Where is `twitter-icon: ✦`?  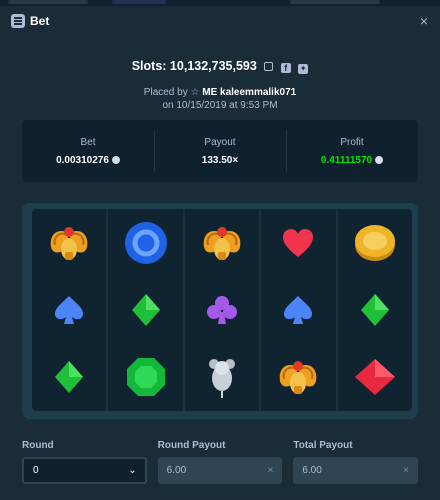
twitter-icon: ✦ is located at coordinates (303, 69).